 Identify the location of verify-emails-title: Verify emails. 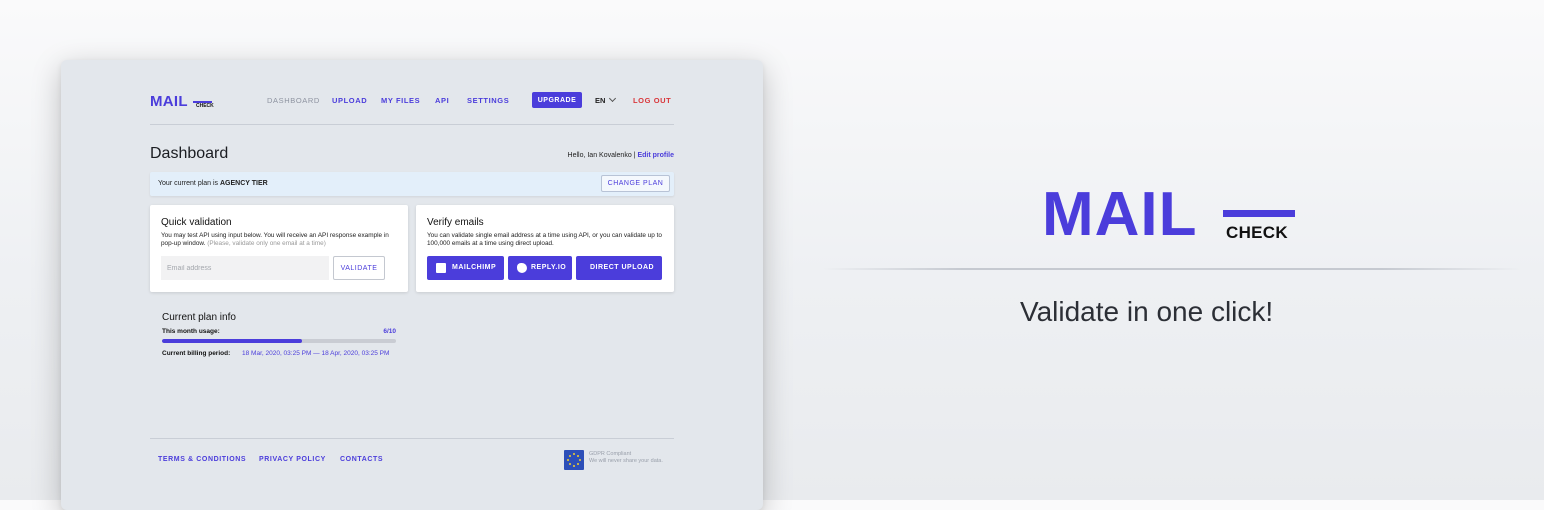
(455, 222).